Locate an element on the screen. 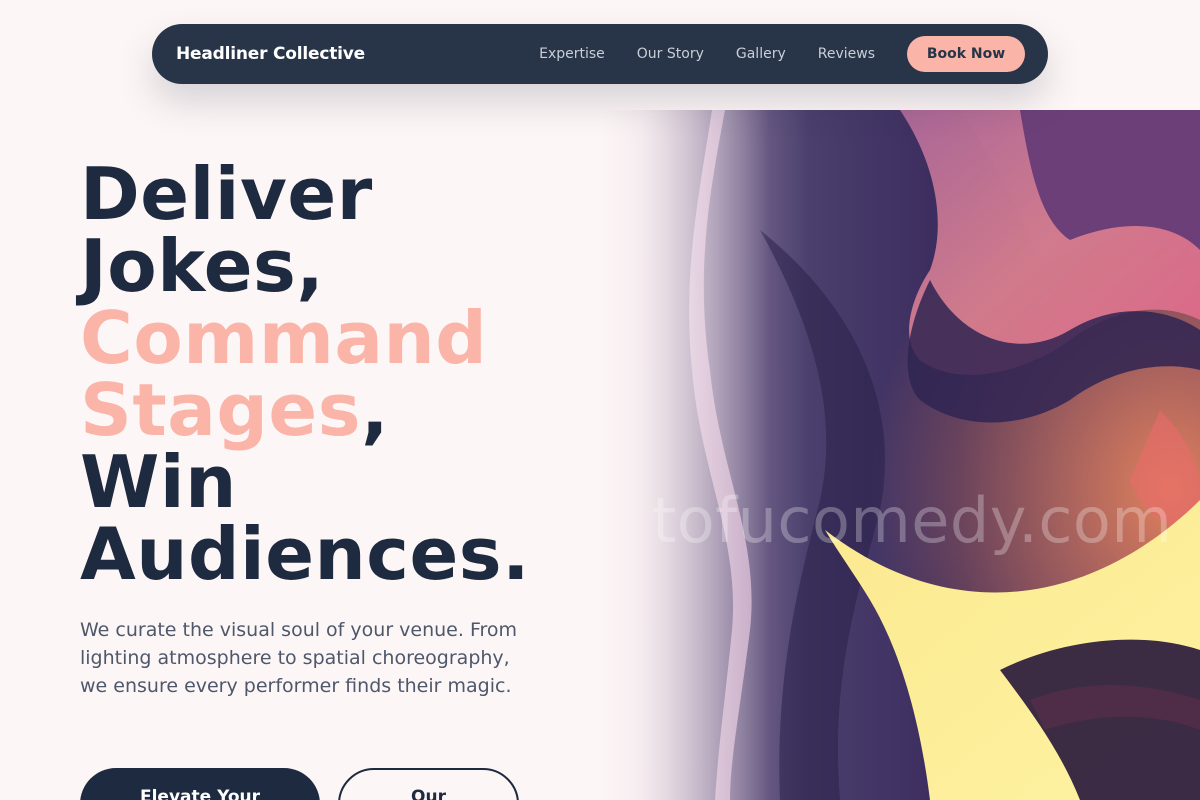 The image size is (1200, 800). watermark-text: tofucomedy.com is located at coordinates (912, 520).